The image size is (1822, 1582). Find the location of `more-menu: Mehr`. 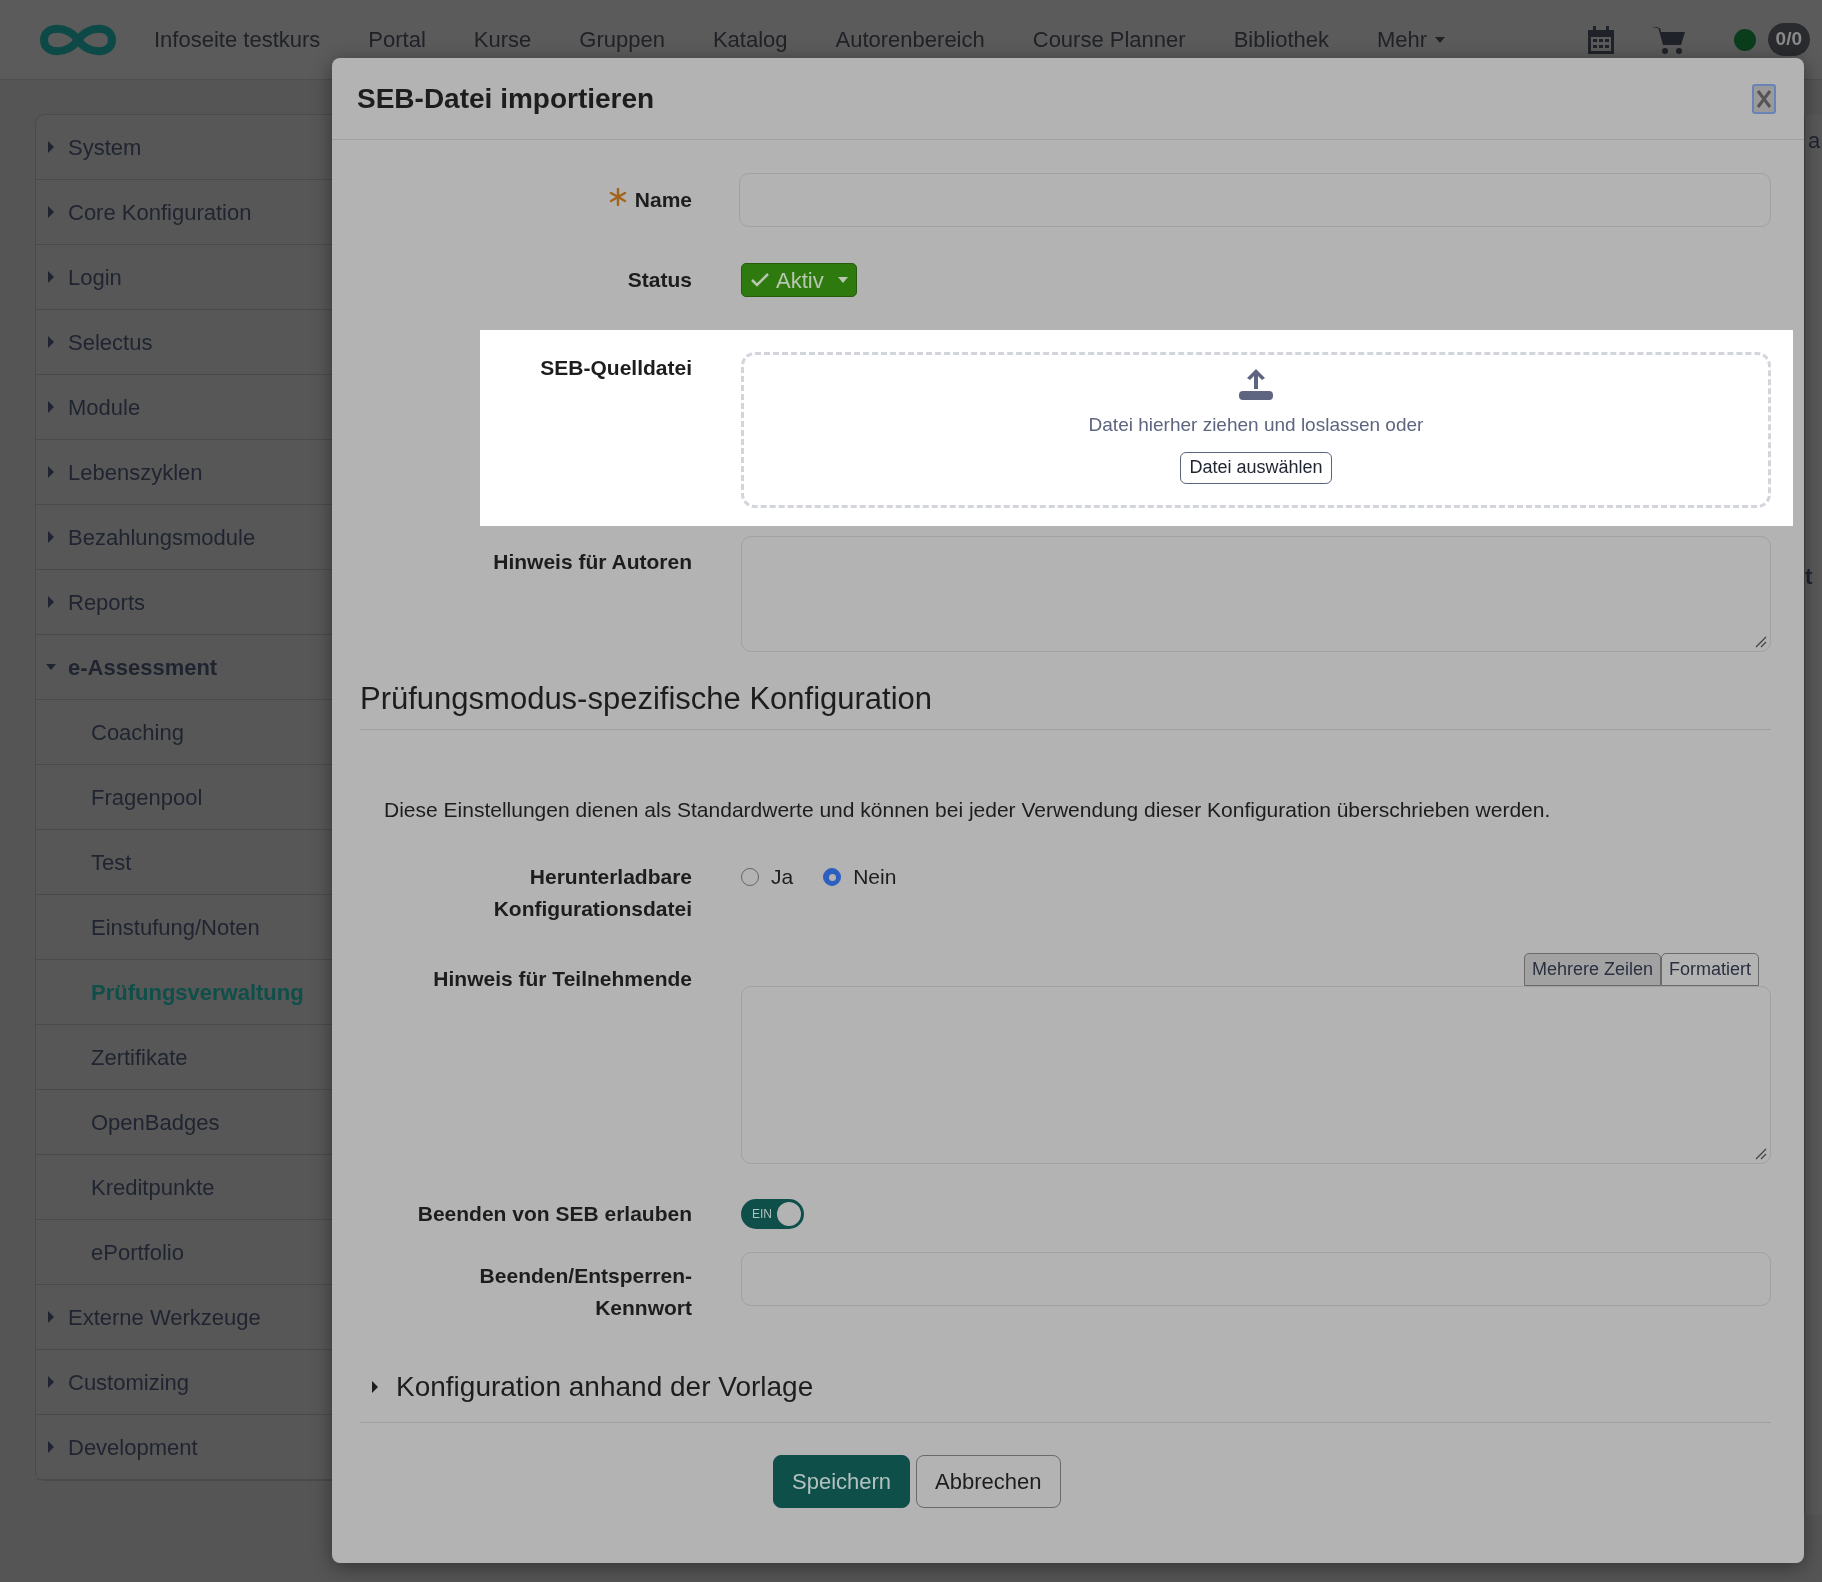

more-menu: Mehr is located at coordinates (1411, 39).